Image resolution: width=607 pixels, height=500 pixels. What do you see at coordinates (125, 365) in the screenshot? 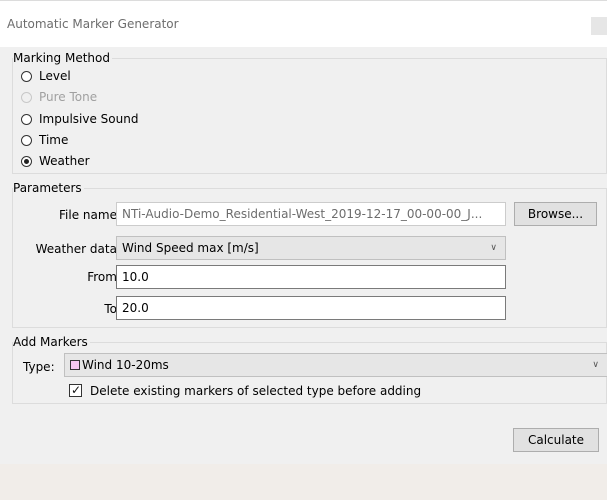
I see `marker-type-value: Wind 10-20ms` at bounding box center [125, 365].